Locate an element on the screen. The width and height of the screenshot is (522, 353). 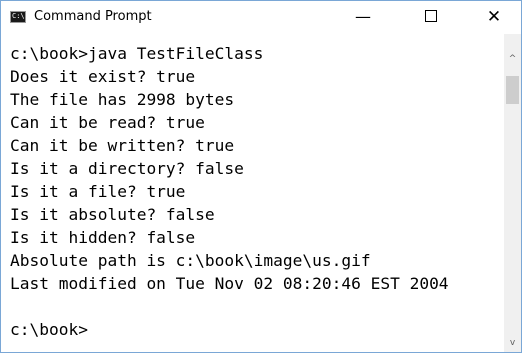
maximize-button is located at coordinates (431, 17).